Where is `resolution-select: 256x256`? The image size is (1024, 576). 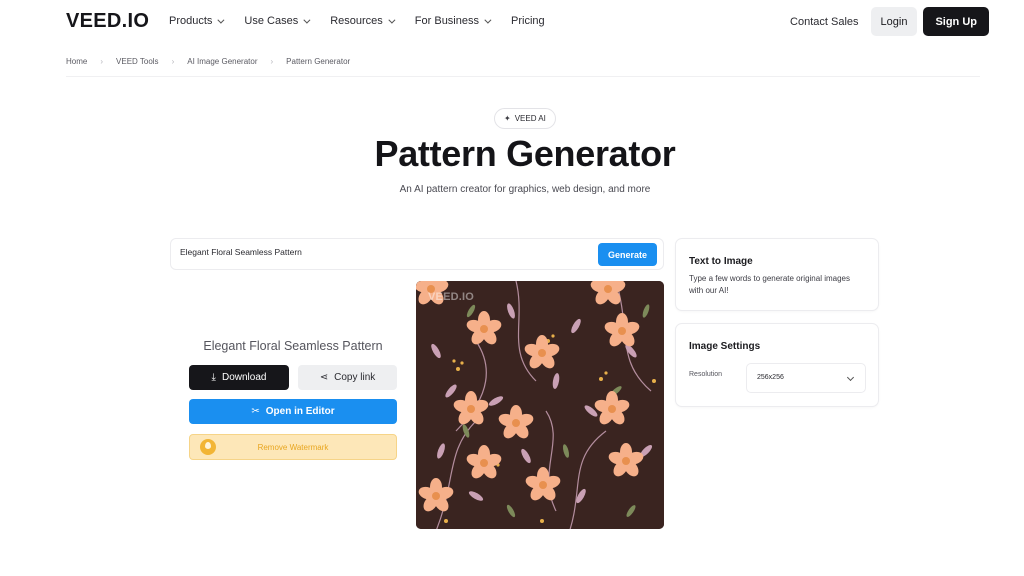
resolution-select: 256x256 is located at coordinates (806, 378).